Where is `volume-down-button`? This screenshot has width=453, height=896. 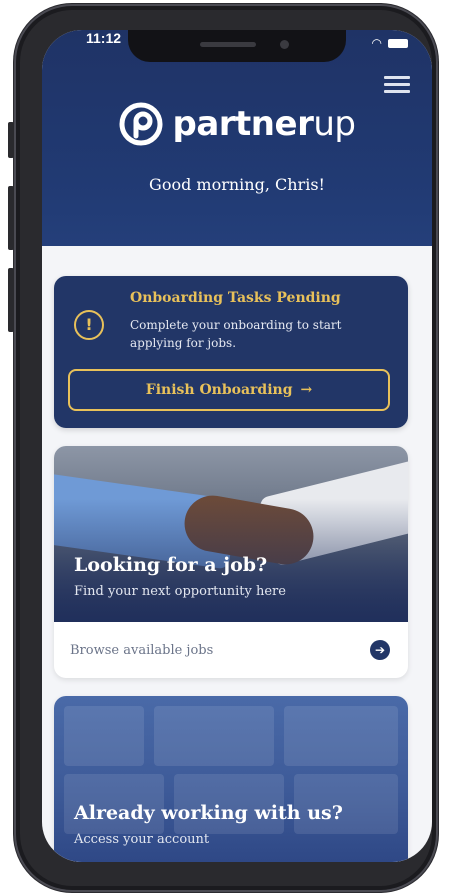
volume-down-button is located at coordinates (11, 300).